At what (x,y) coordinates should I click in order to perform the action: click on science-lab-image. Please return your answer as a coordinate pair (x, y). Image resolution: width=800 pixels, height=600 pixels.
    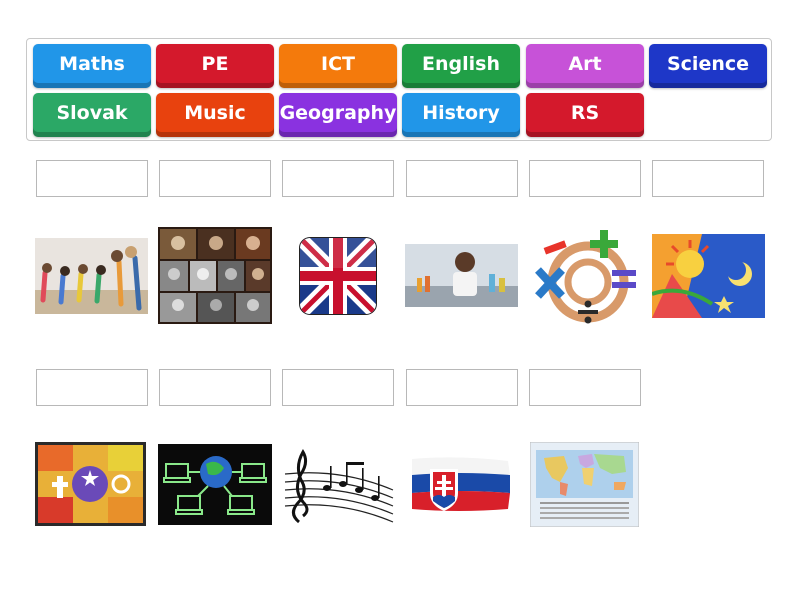
    Looking at the image, I should click on (461, 275).